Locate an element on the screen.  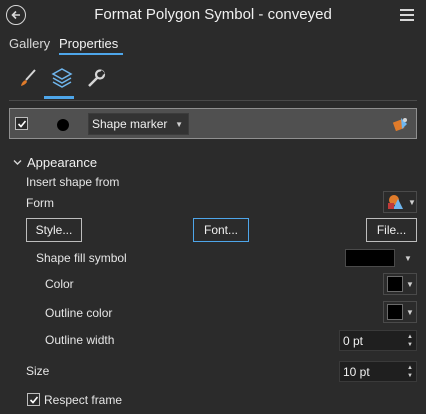
layers-icon is located at coordinates (62, 78).